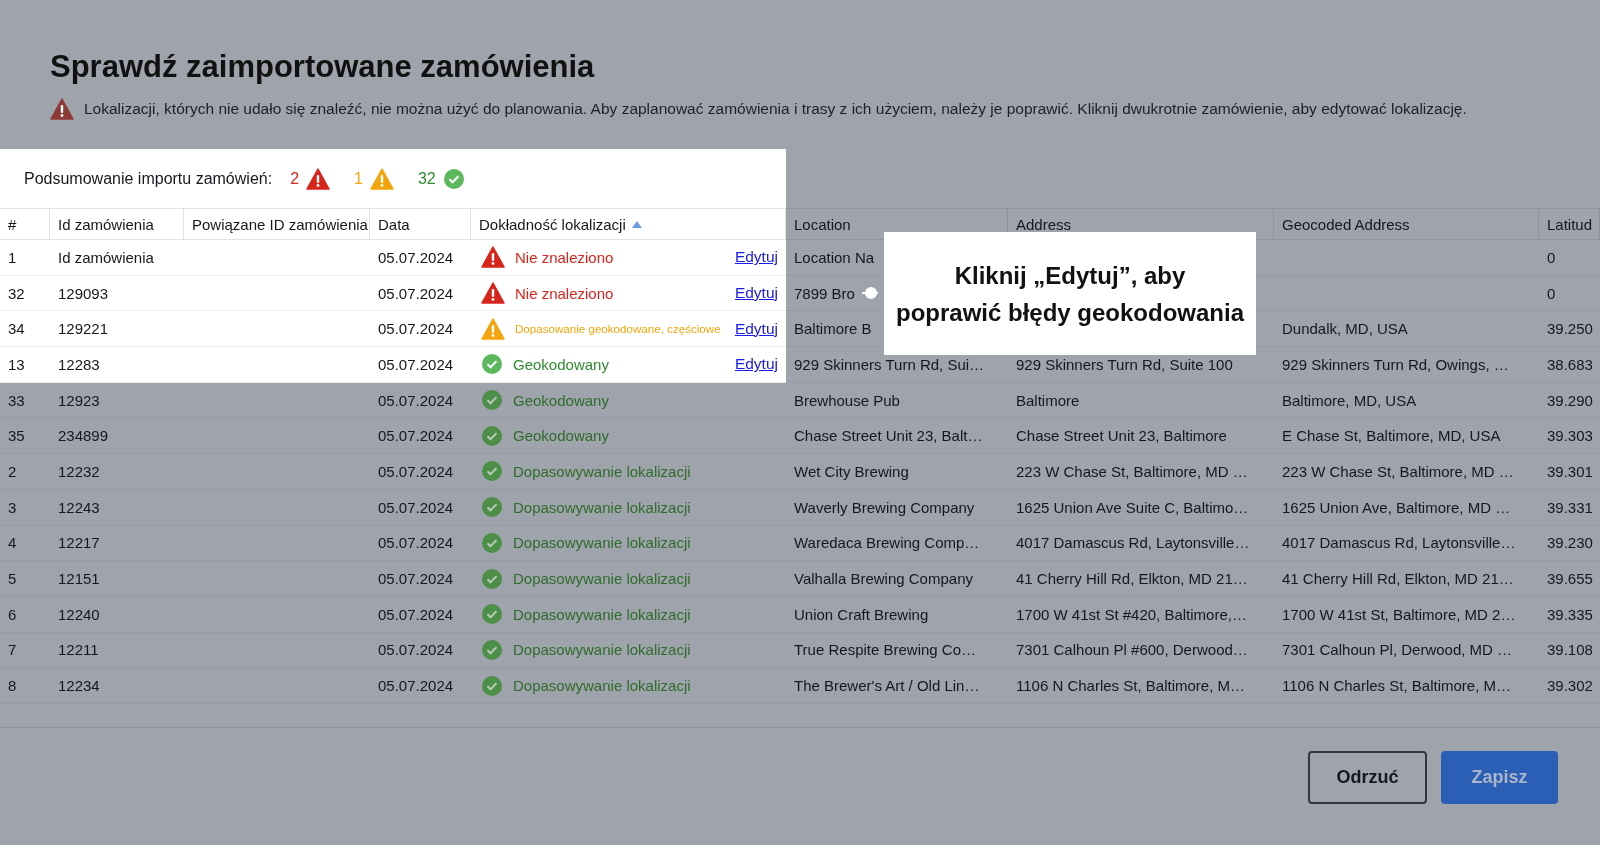  Describe the element at coordinates (25, 436) in the screenshot. I see `table-cell: 35` at that location.